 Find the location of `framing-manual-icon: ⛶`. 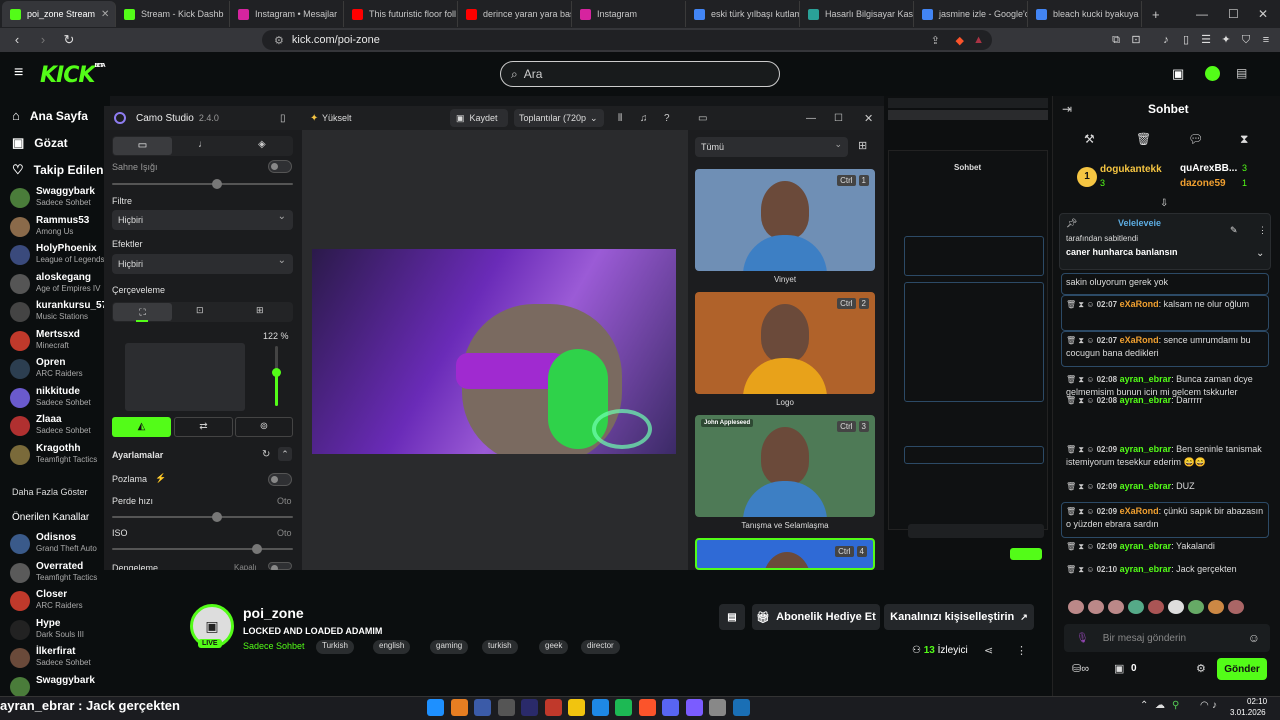

framing-manual-icon: ⛶ is located at coordinates (142, 312).